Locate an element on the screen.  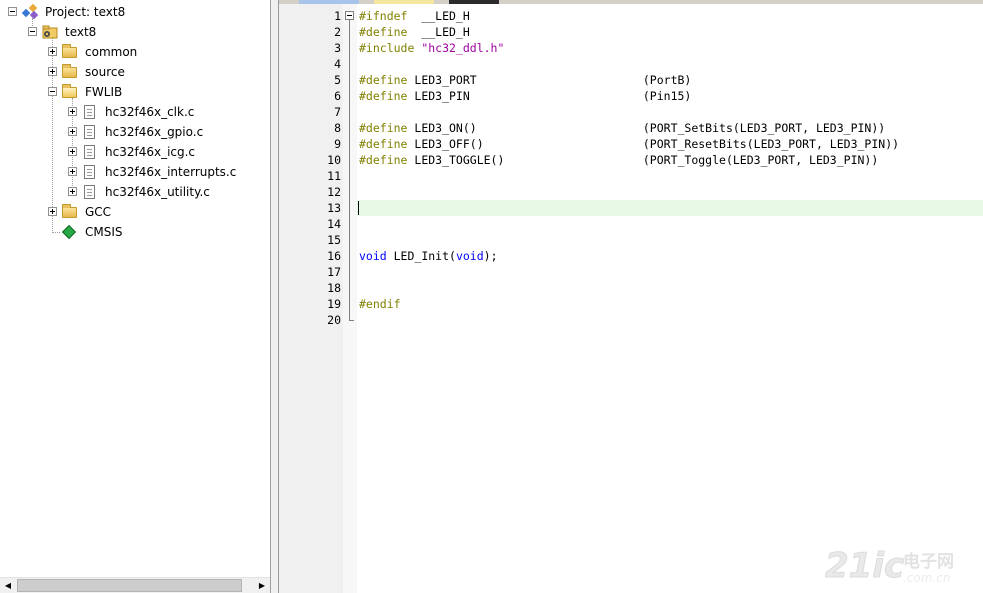
line-number: 5 is located at coordinates (337, 80).